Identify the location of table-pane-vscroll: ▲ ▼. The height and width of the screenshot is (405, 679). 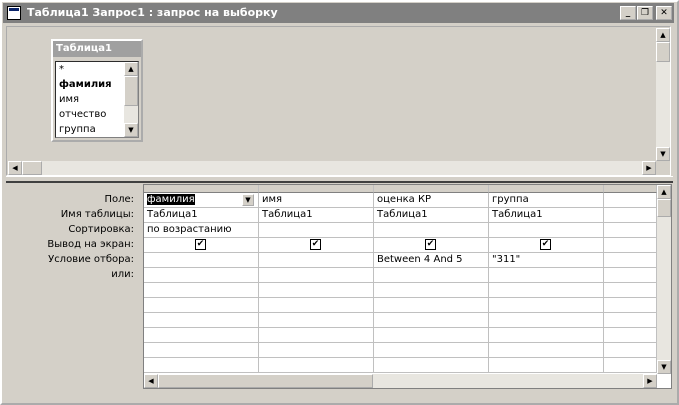
(663, 94).